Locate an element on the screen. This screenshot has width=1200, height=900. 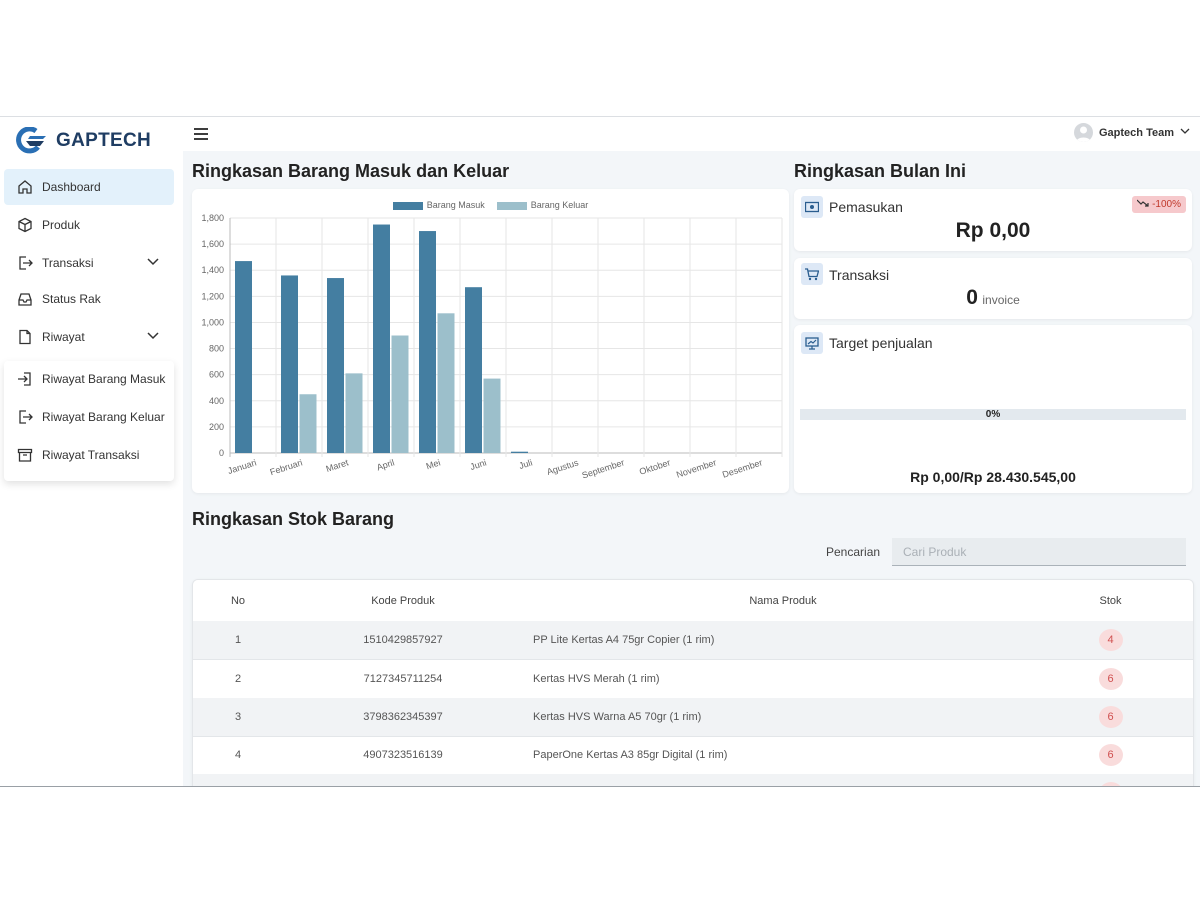
brand-name: GAPTECH is located at coordinates (103, 140).